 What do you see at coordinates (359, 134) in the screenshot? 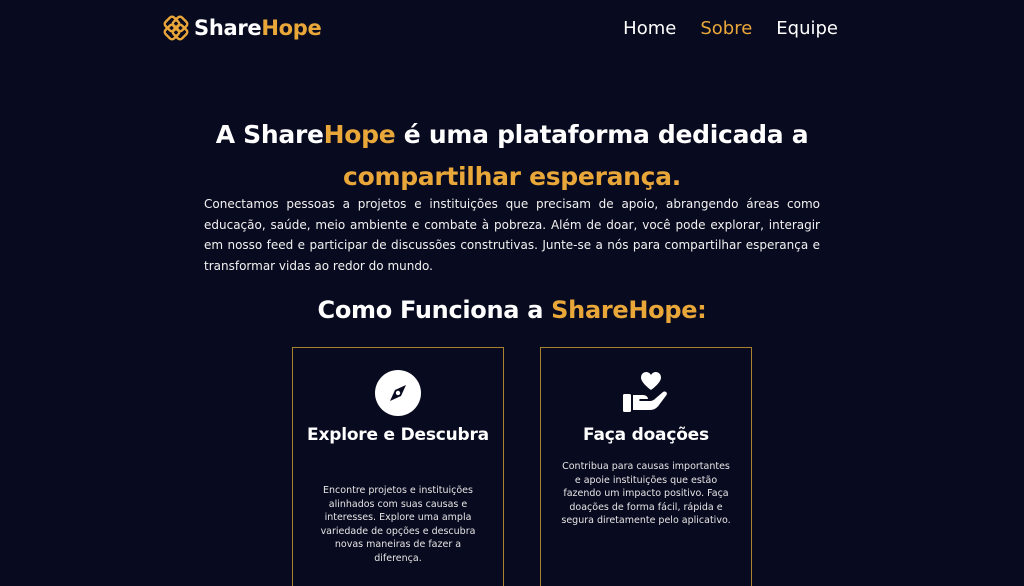
I see `hero-title-brand-part2: Hope` at bounding box center [359, 134].